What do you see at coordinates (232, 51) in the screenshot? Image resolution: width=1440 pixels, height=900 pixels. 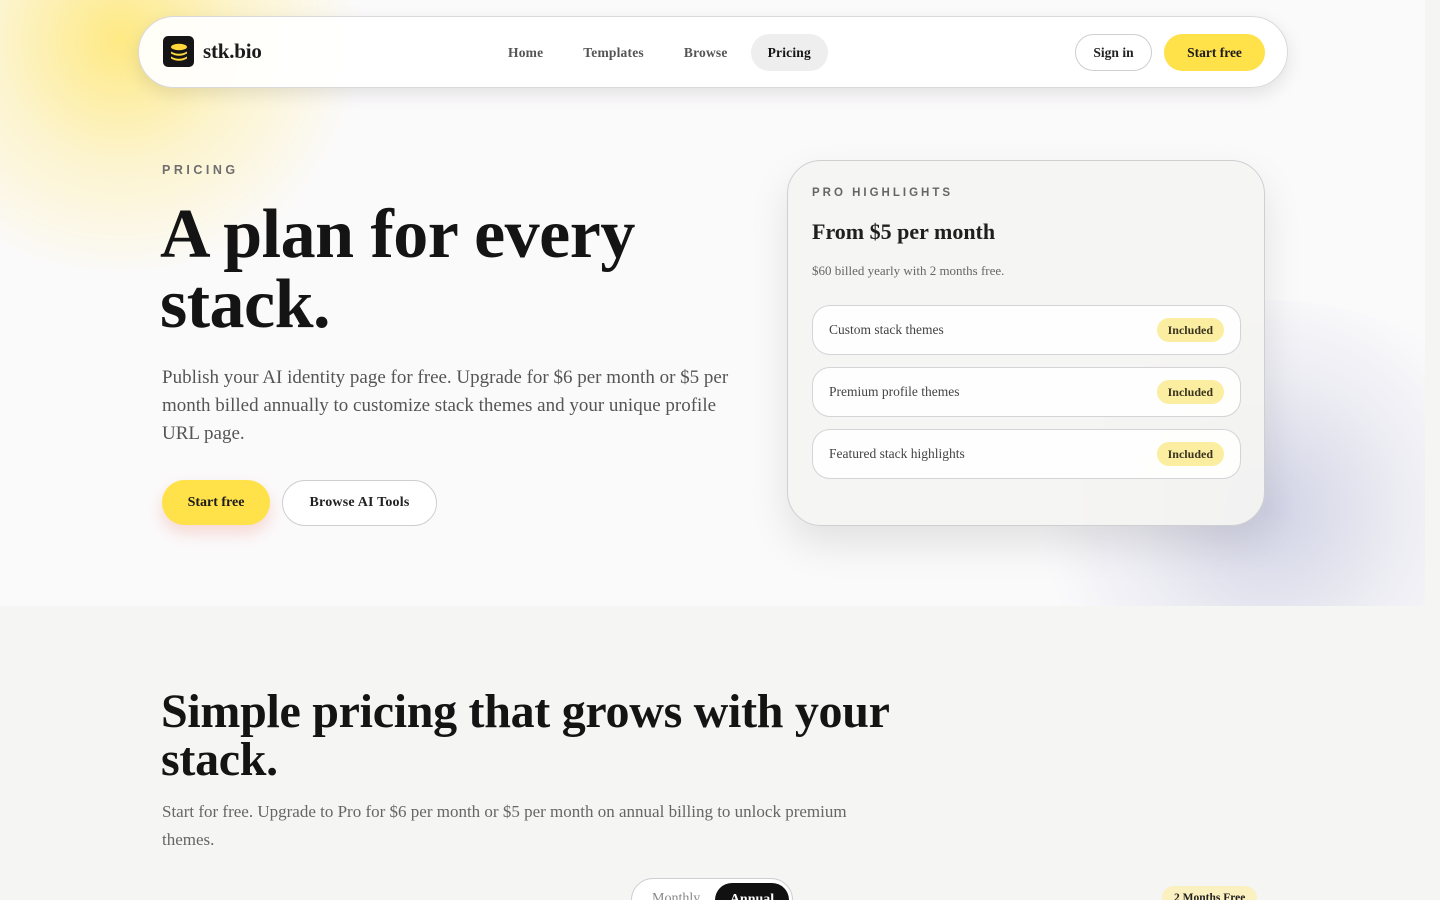 I see `brand-name: stk.bio` at bounding box center [232, 51].